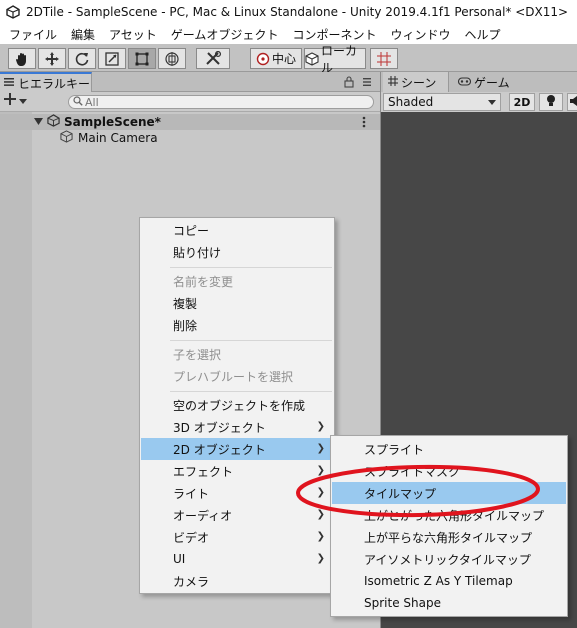 Image resolution: width=577 pixels, height=628 pixels. What do you see at coordinates (133, 34) in the screenshot?
I see `menu-assets: アセット` at bounding box center [133, 34].